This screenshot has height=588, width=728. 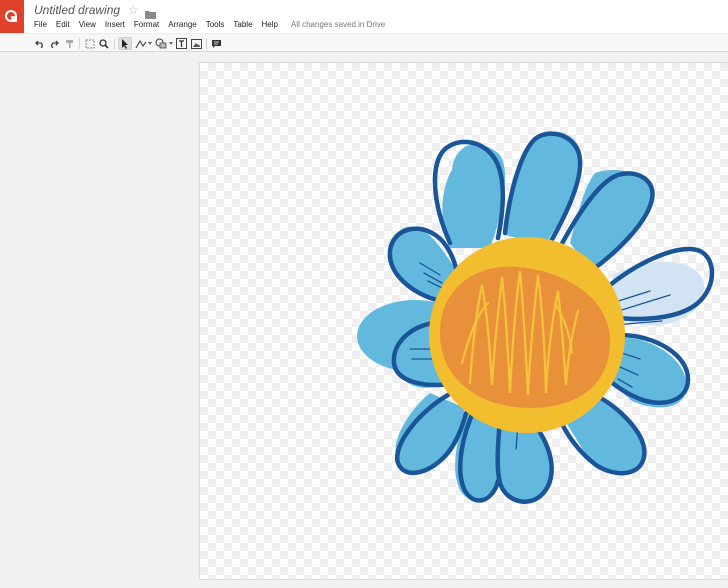 I want to click on menu-file: File, so click(x=40, y=24).